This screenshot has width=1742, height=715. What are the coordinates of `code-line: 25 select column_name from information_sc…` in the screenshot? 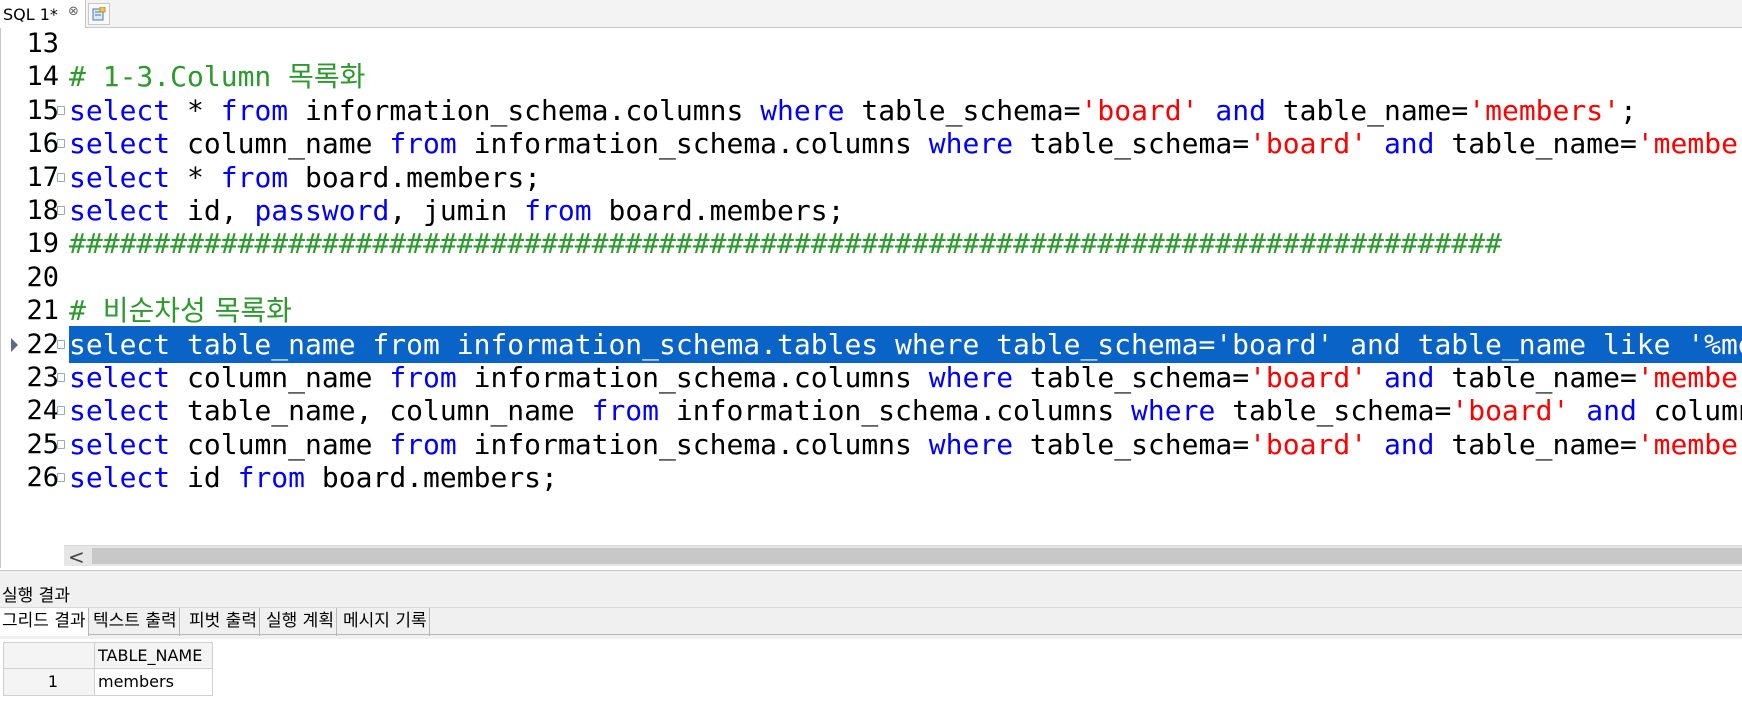 It's located at (871, 444).